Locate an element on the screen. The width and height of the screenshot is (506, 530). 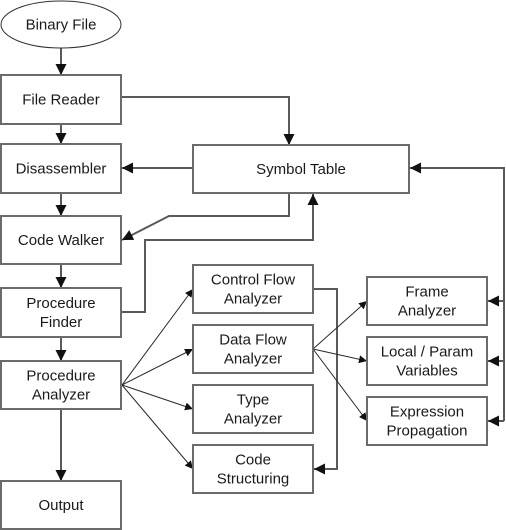
node-type-analyzer: Type Analyzer is located at coordinates (253, 409).